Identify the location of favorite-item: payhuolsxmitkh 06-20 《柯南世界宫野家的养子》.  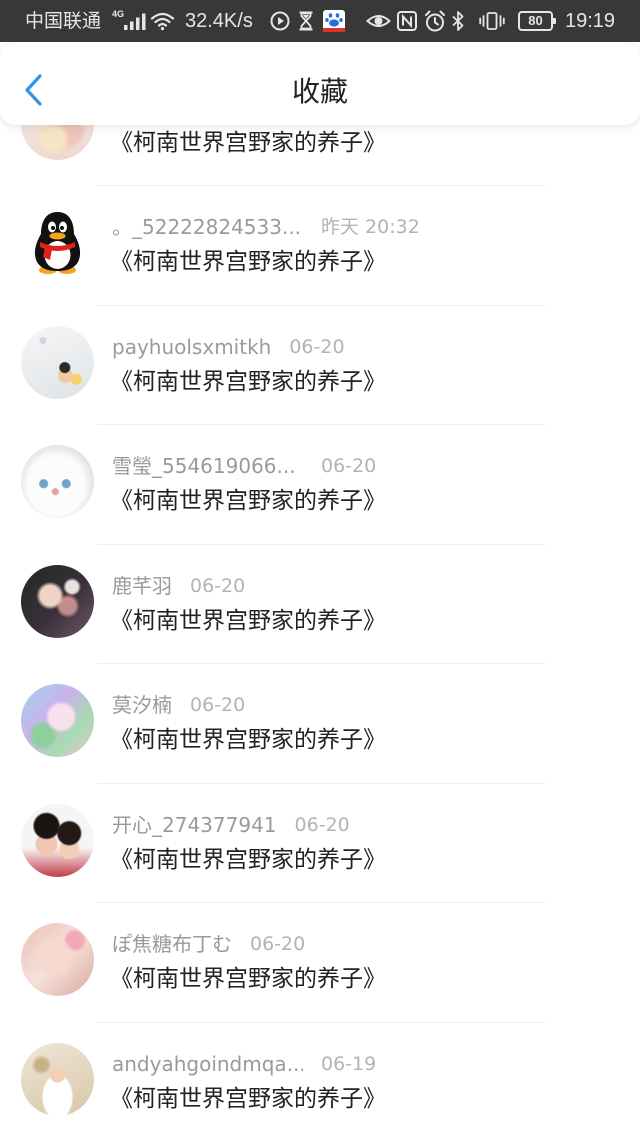
(320, 364).